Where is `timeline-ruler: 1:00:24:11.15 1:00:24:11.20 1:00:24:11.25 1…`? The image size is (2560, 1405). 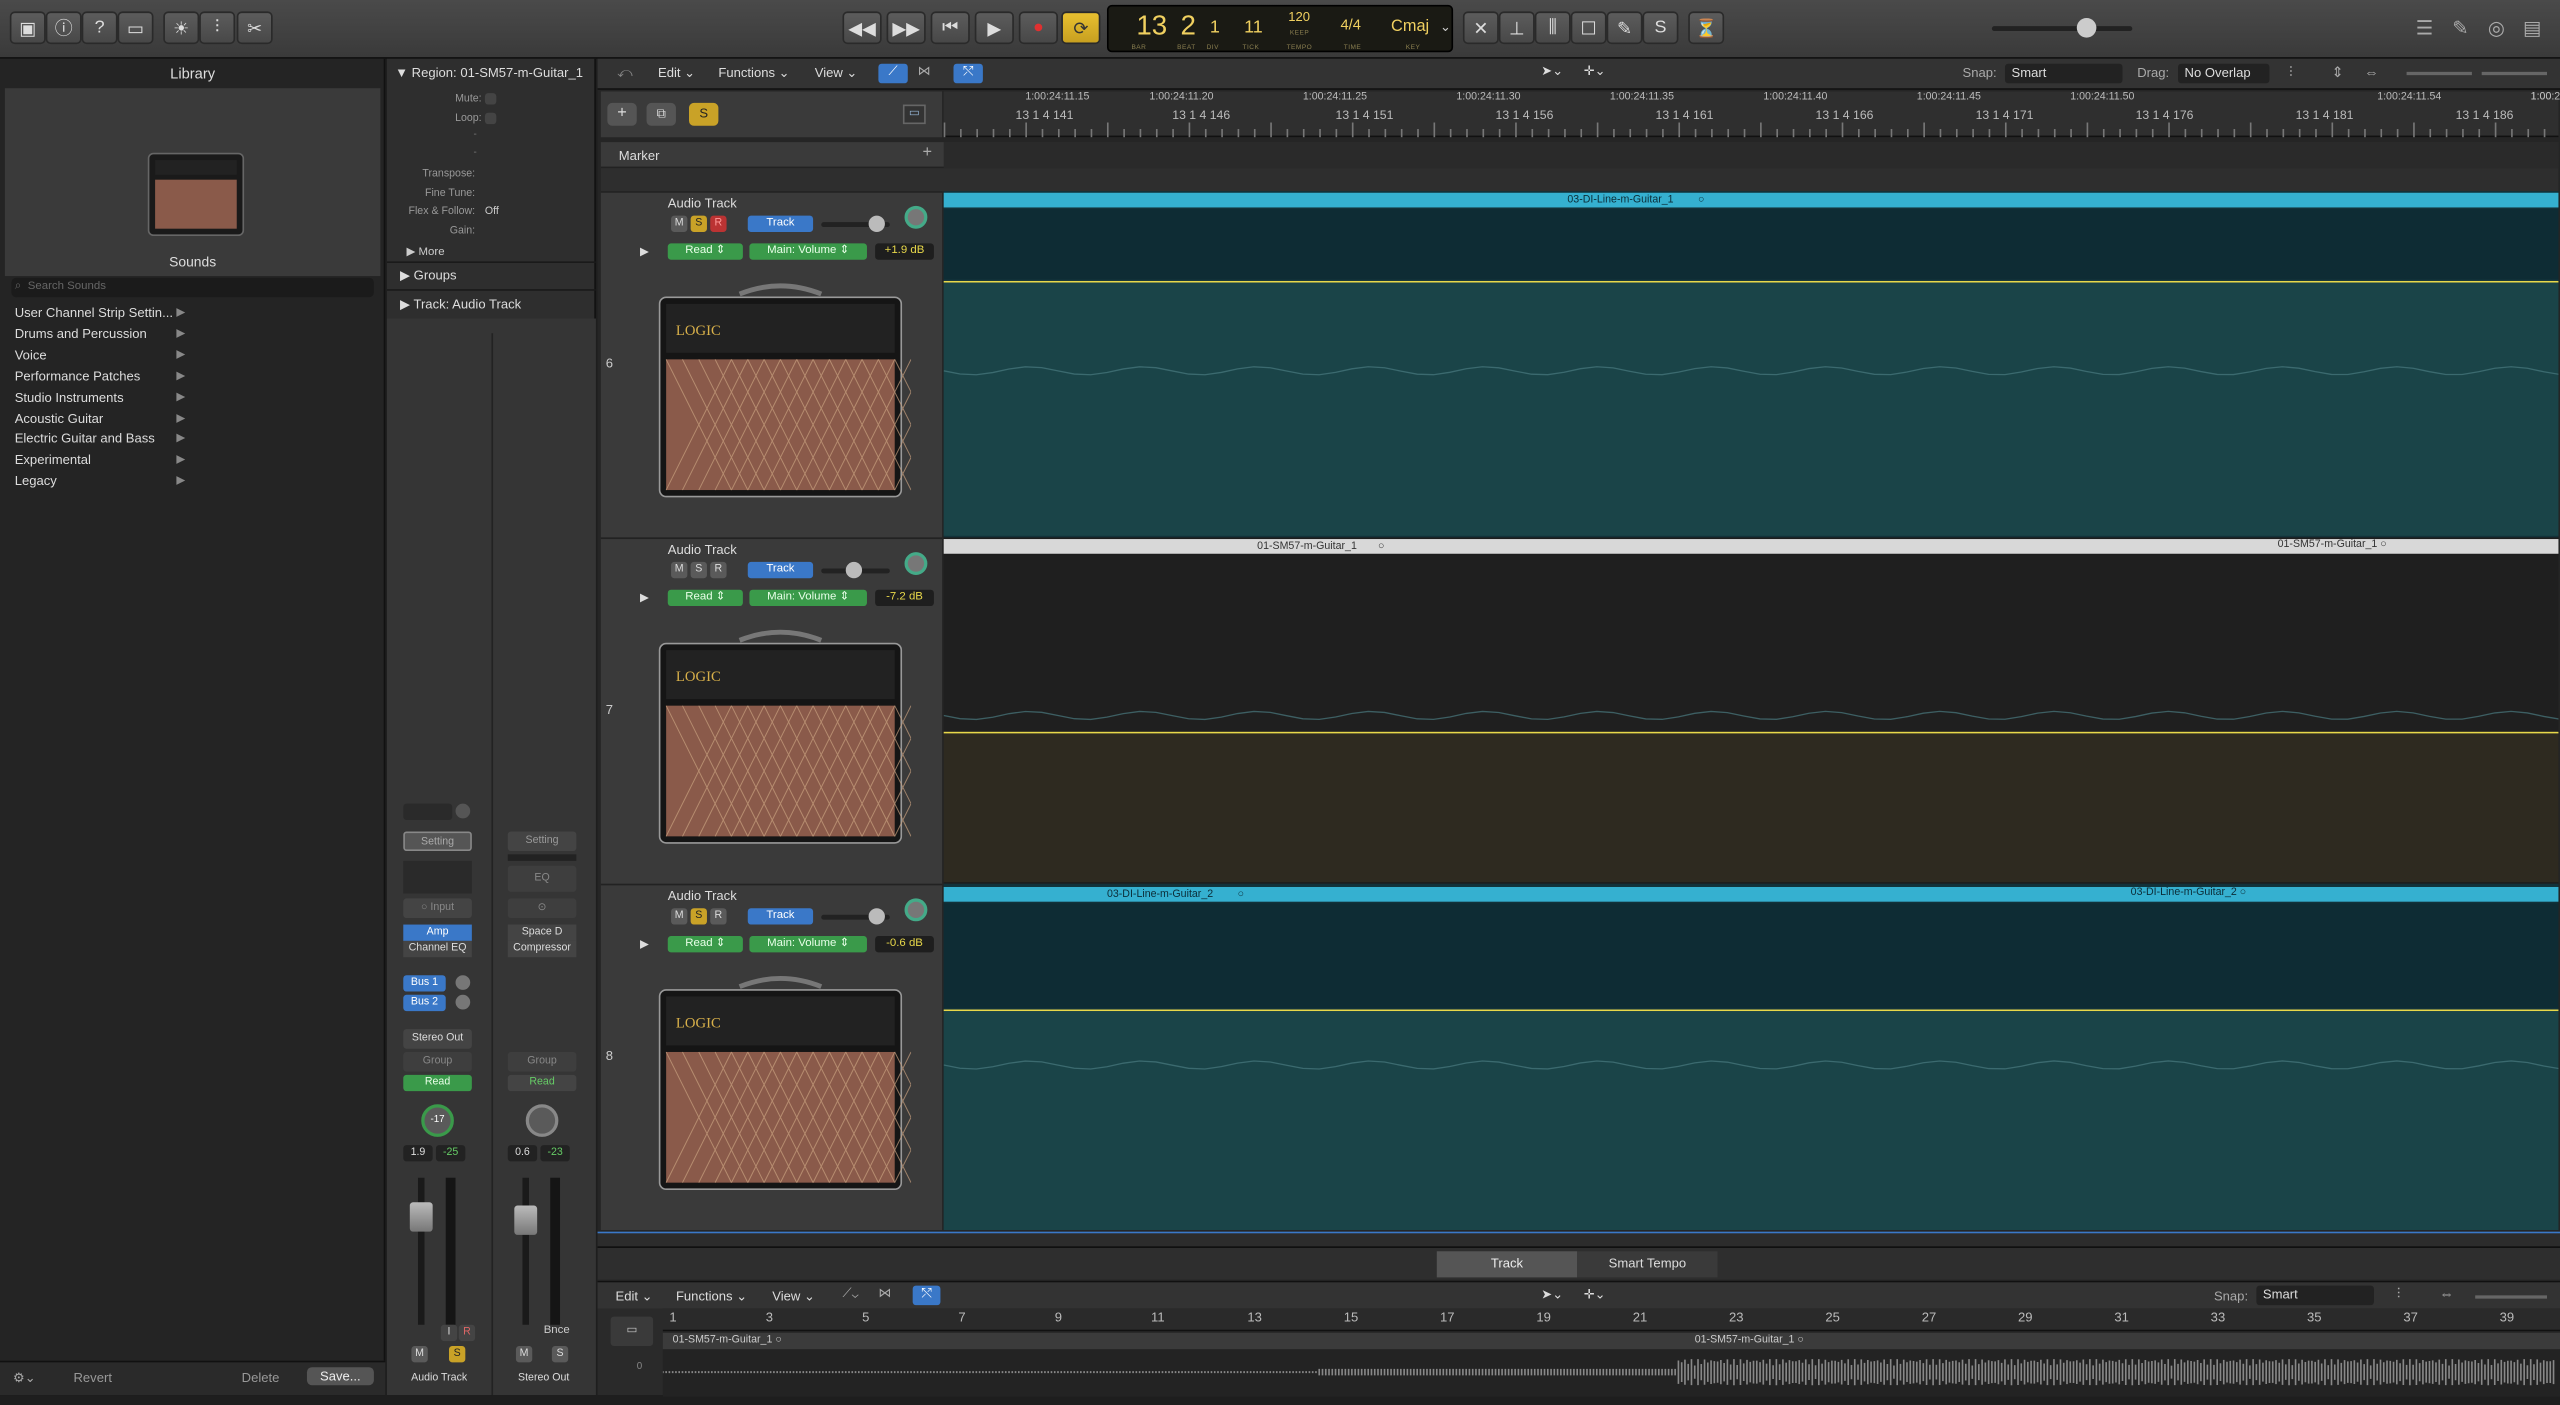
timeline-ruler: 1:00:24:11.15 1:00:24:11.20 1:00:24:11.25 1… is located at coordinates (1751, 114).